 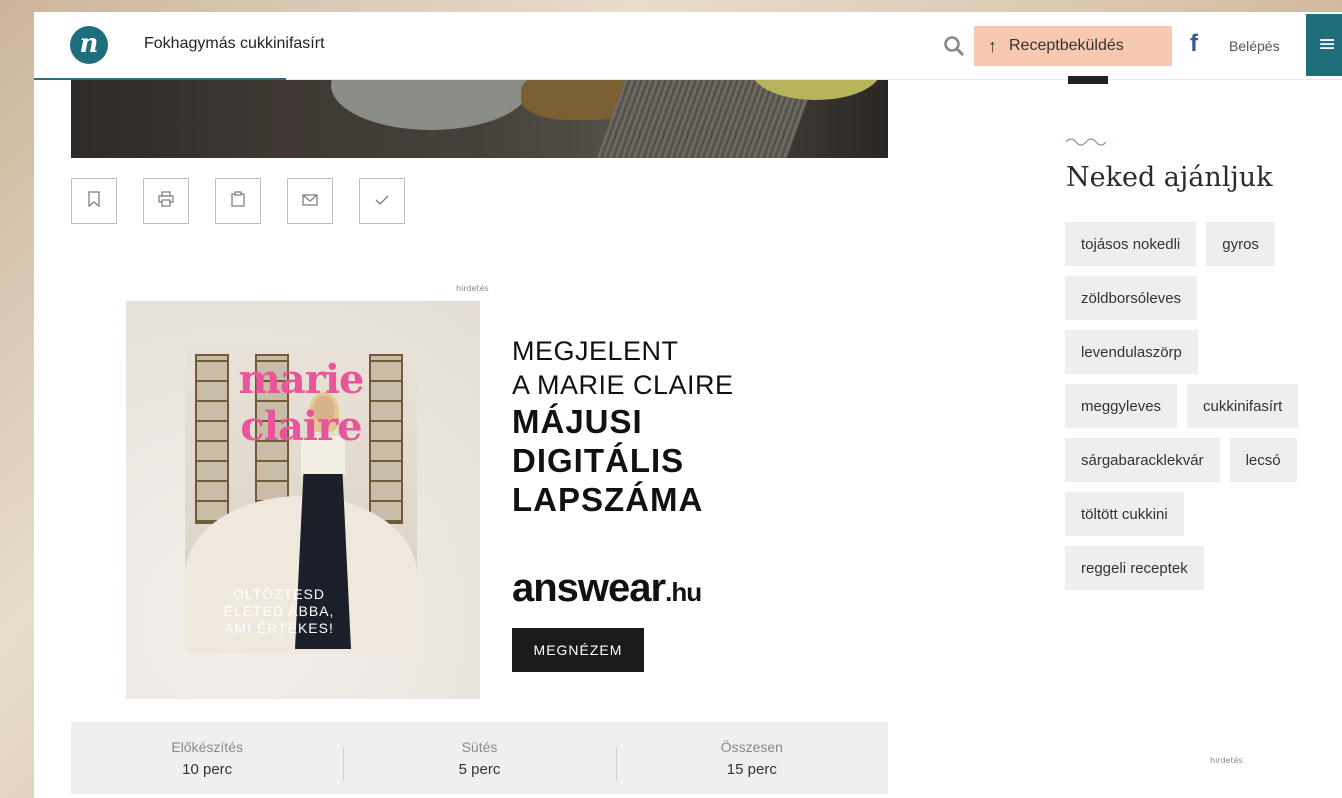 I want to click on submit-recipe-button: ↑ Receptbeküldés, so click(x=1073, y=46).